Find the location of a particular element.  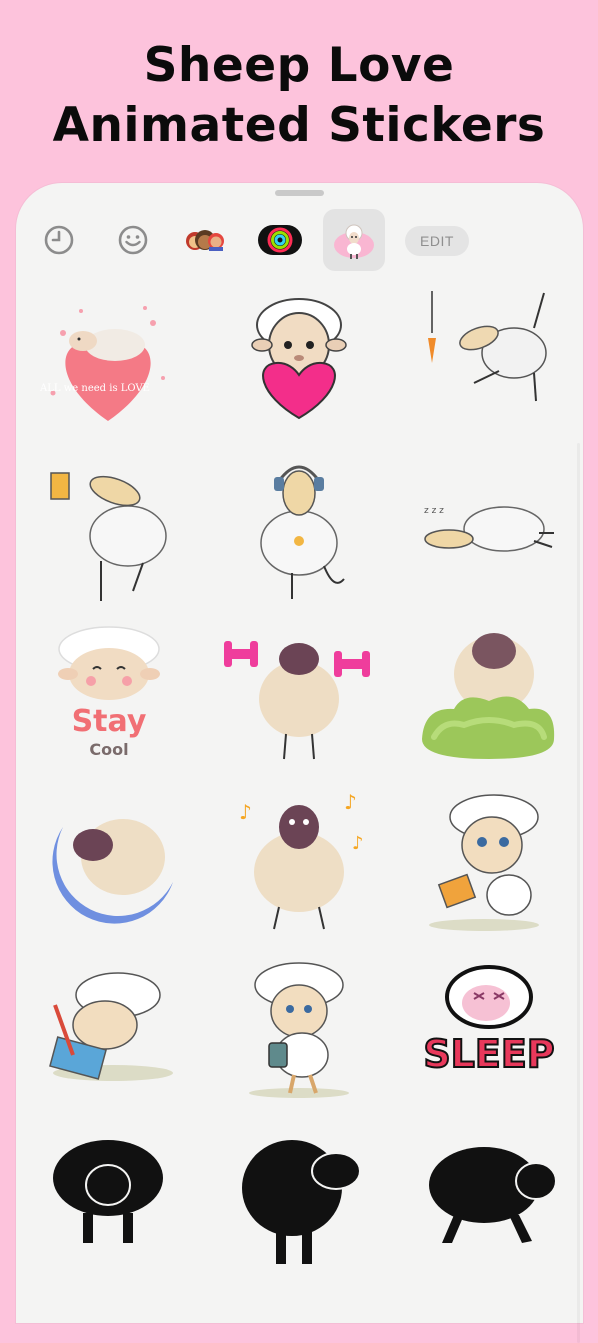

sheep-dancing-icon: ♪ ♪ ♪ is located at coordinates (301, 860).